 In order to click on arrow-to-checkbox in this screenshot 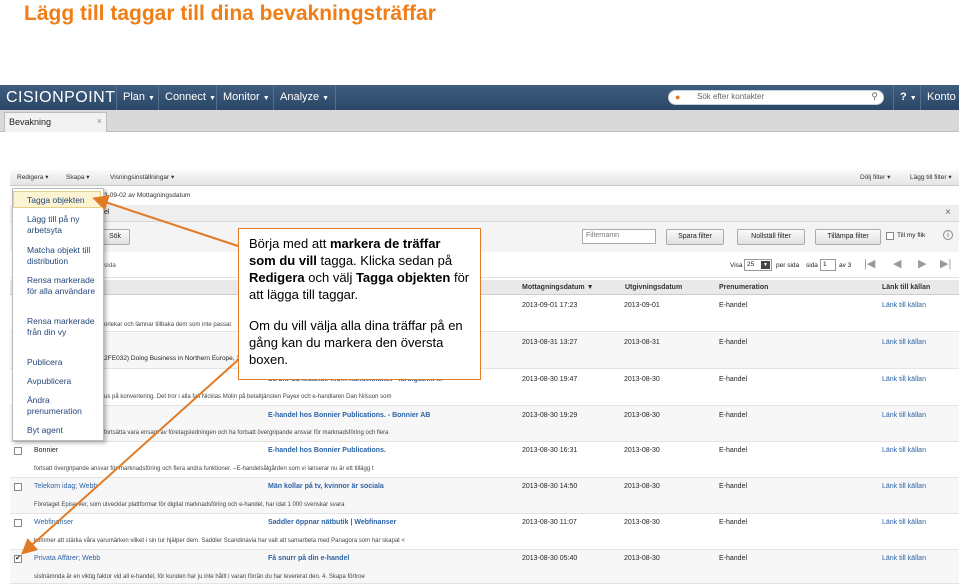, I will do `click(130, 457)`.